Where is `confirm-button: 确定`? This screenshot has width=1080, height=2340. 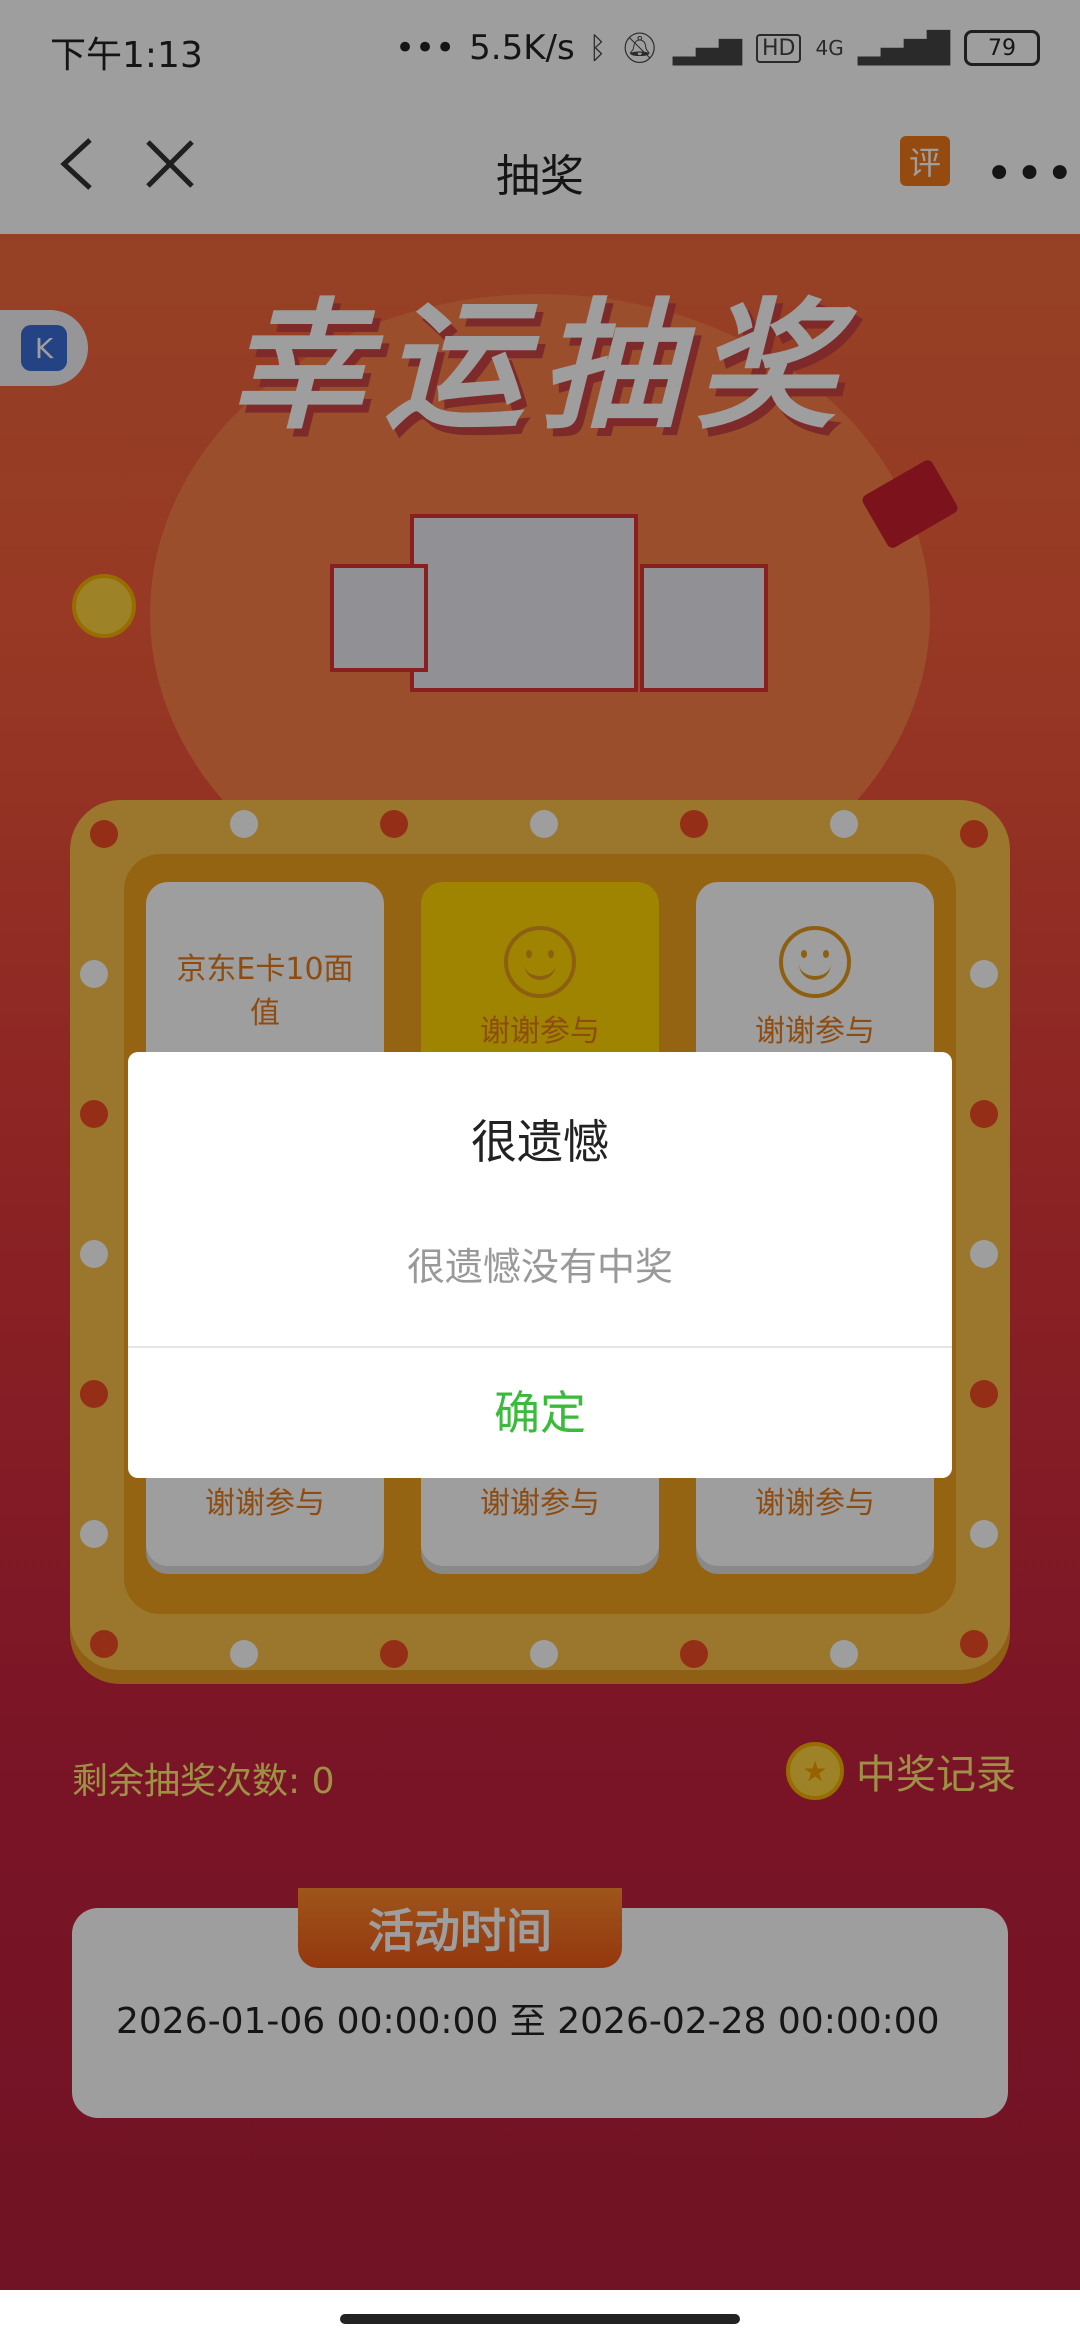 confirm-button: 确定 is located at coordinates (540, 1413).